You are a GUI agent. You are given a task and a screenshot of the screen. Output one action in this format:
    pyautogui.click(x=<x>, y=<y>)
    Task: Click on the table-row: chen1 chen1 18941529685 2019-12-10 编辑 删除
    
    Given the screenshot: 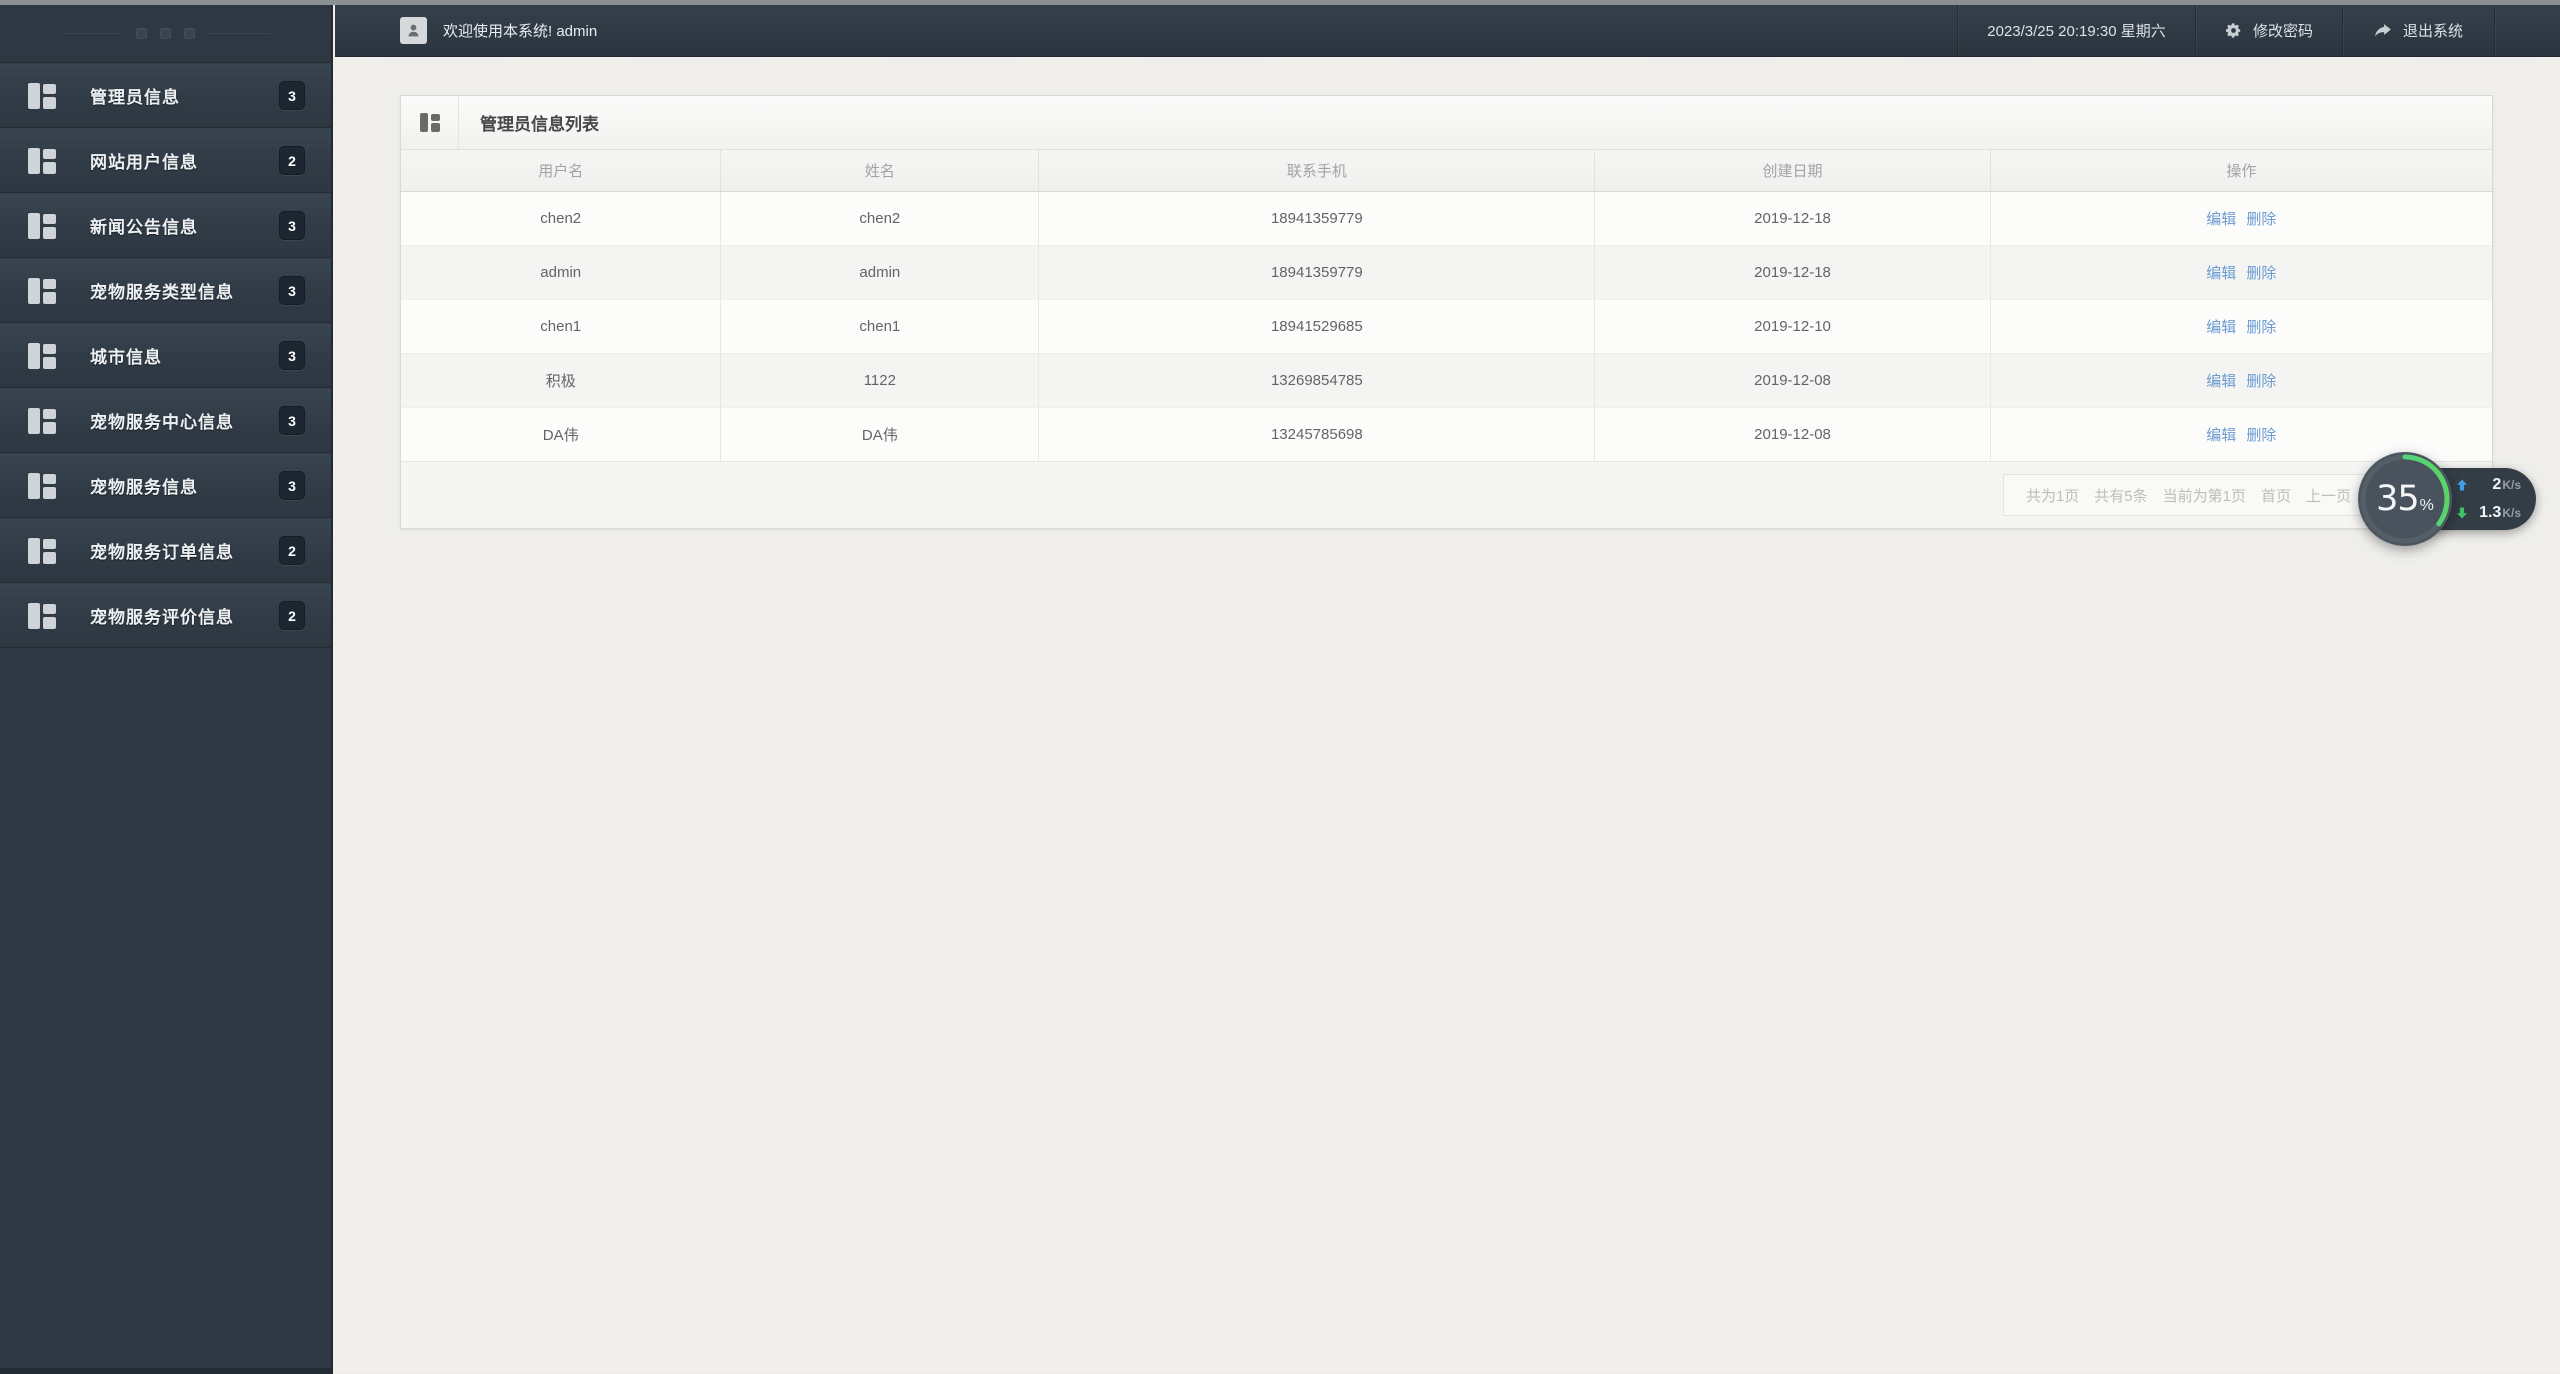 What is the action you would take?
    pyautogui.click(x=1446, y=325)
    